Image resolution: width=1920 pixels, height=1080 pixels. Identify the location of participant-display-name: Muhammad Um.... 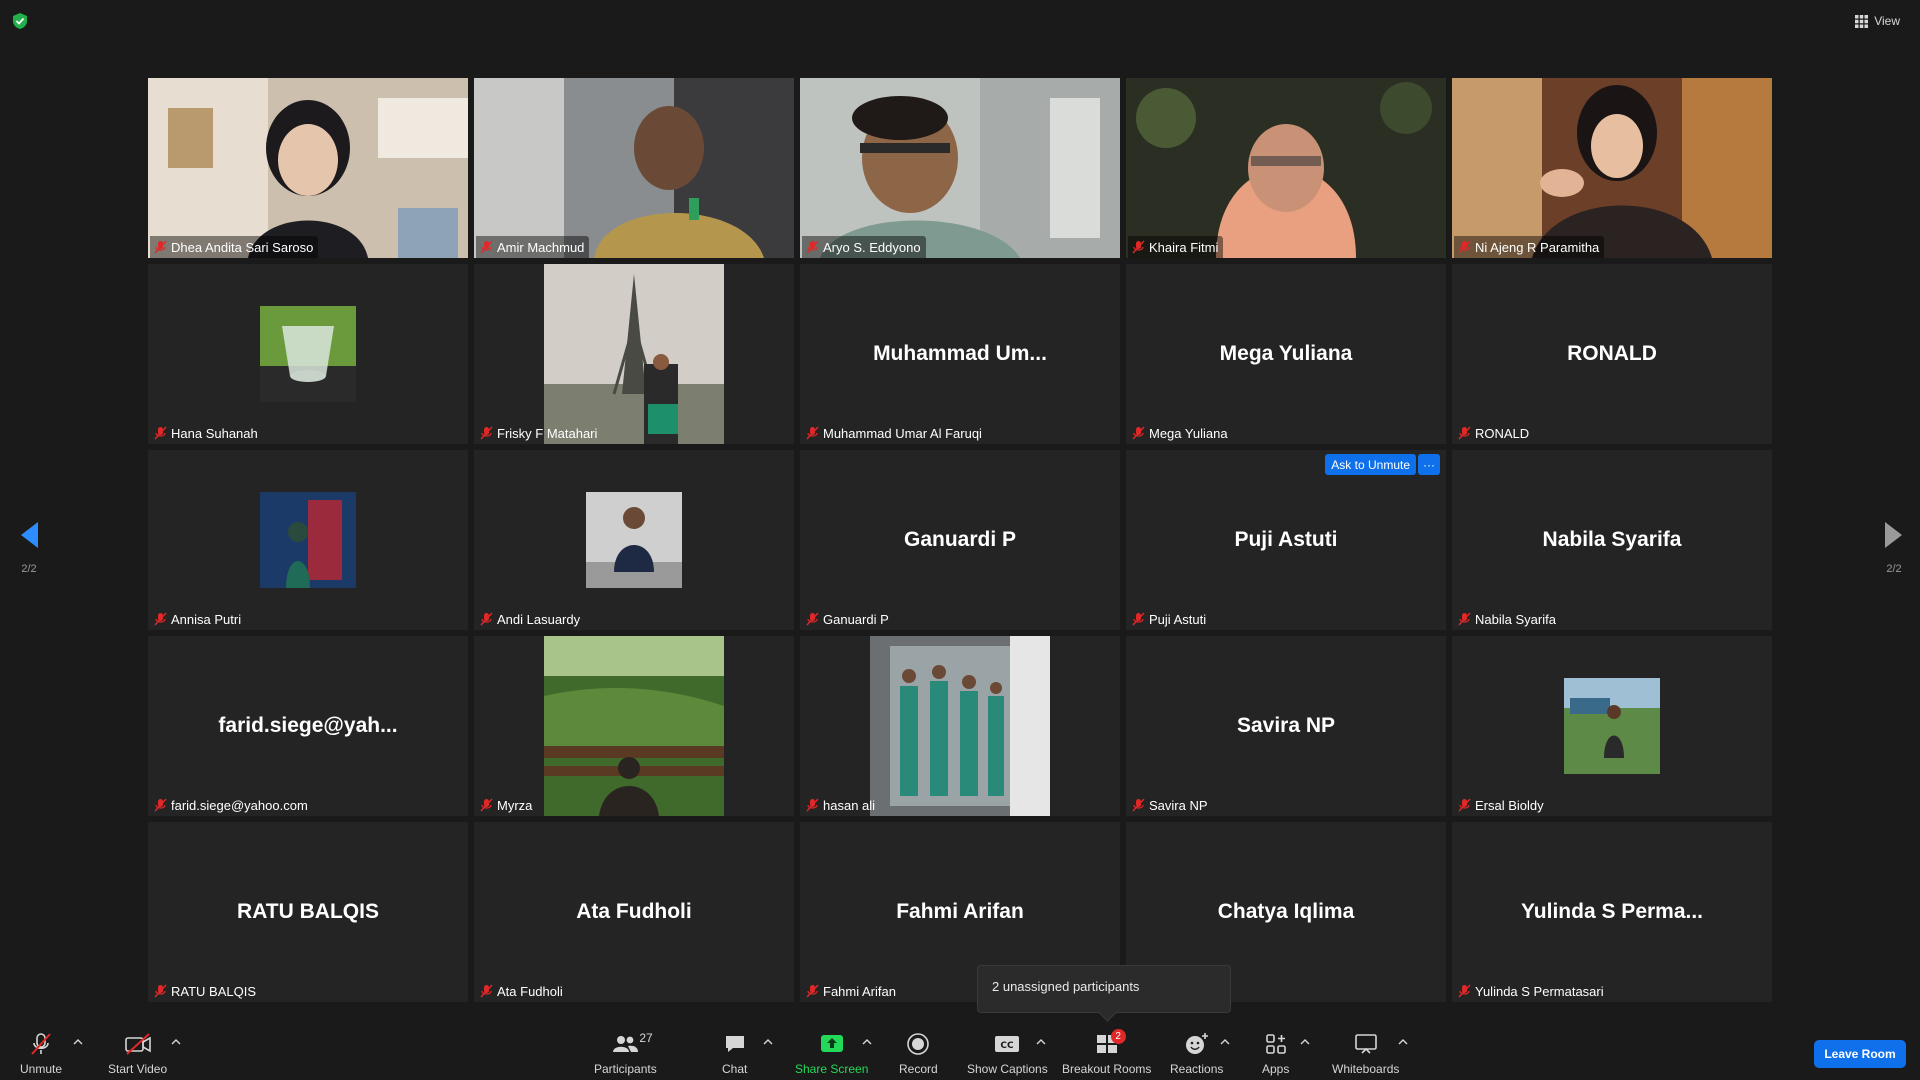
(960, 353).